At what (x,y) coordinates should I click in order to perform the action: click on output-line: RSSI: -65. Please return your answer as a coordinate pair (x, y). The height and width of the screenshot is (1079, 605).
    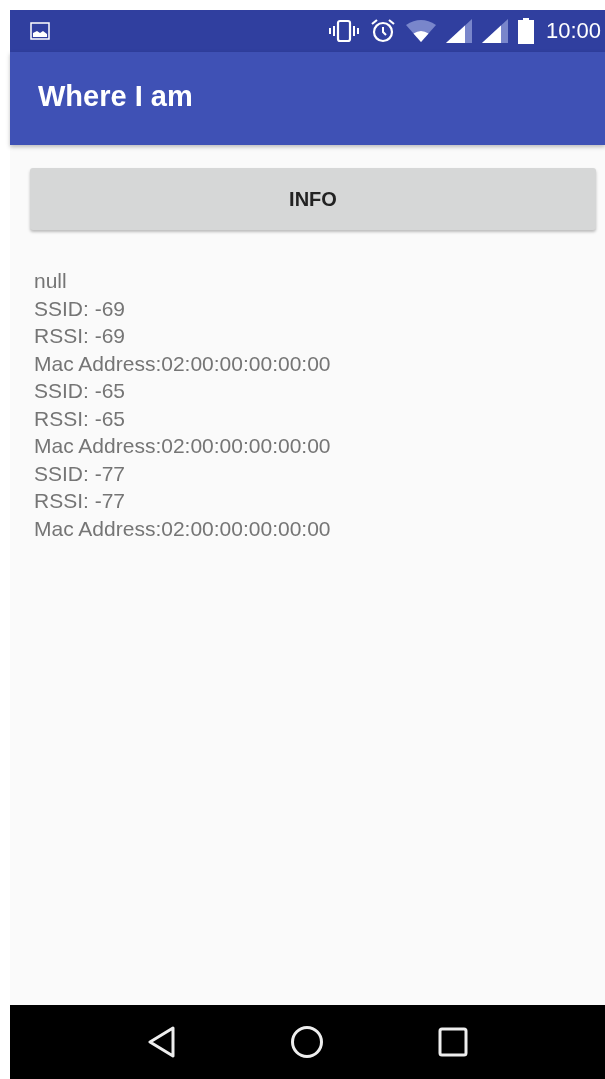
    Looking at the image, I should click on (80, 418).